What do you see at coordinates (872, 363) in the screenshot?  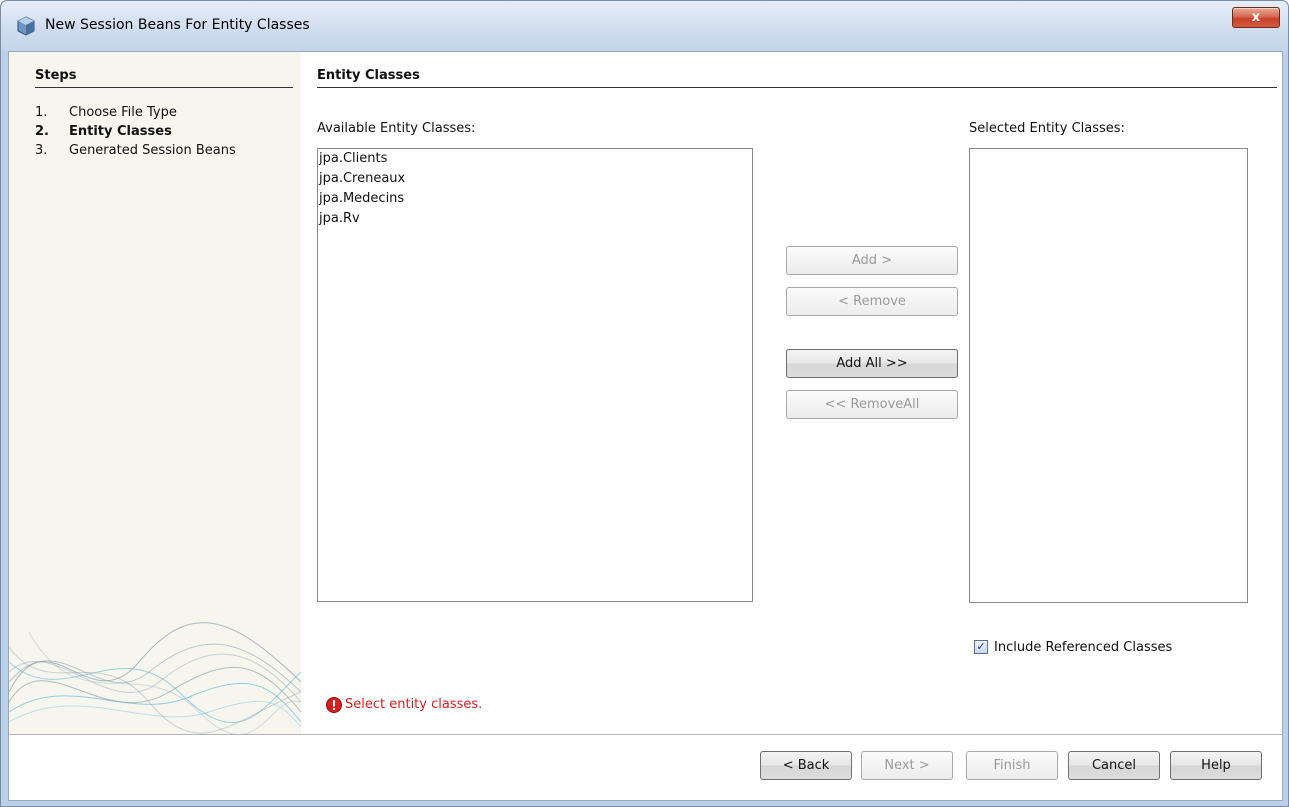 I see `add-all-button: Add All >>` at bounding box center [872, 363].